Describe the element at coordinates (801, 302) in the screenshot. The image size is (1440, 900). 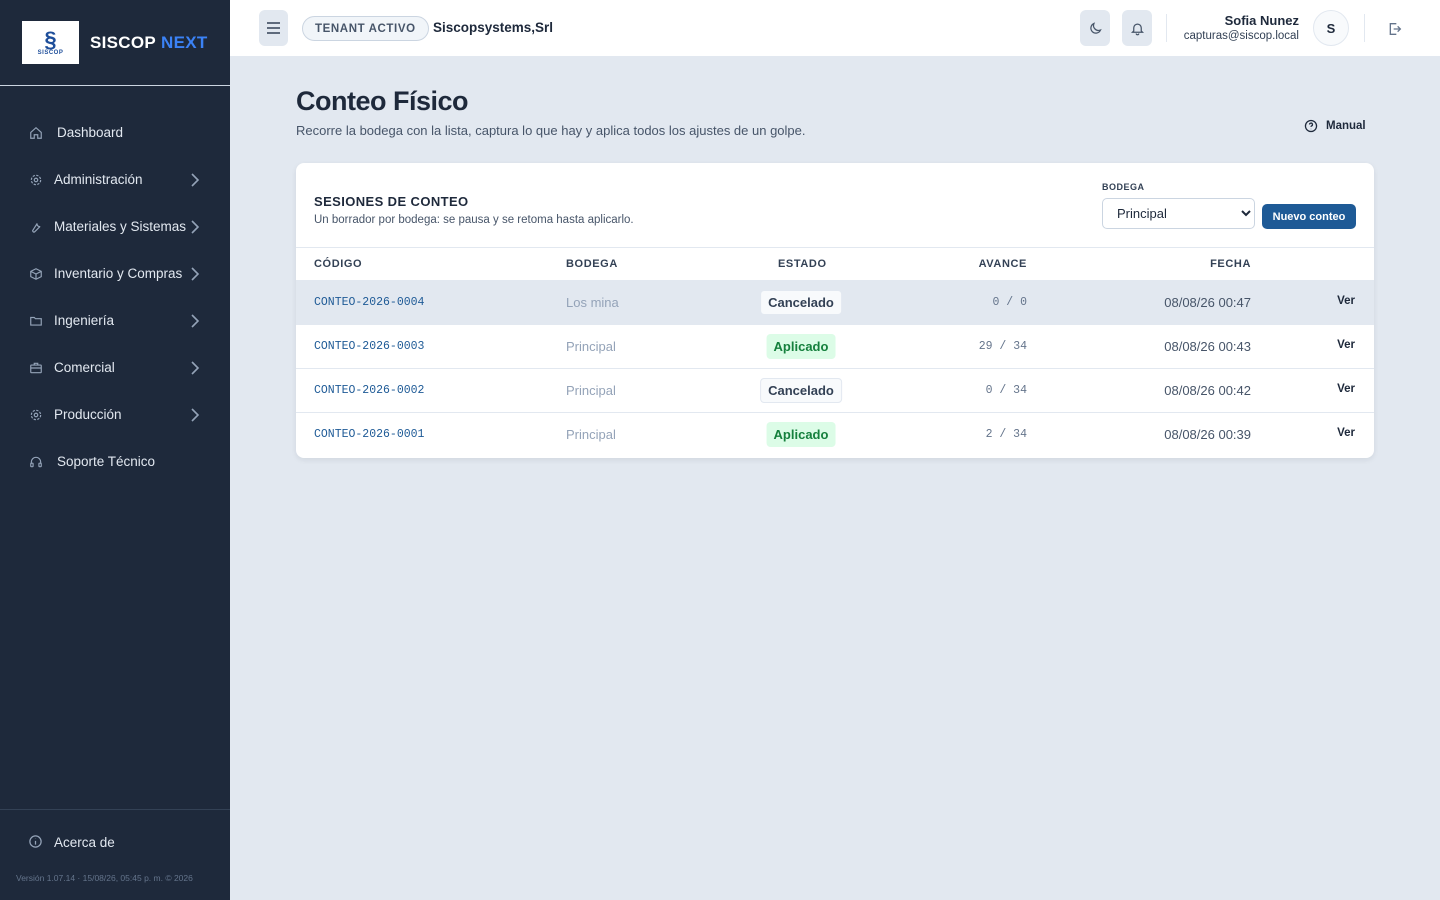
I see `status-badge: Cancelado` at that location.